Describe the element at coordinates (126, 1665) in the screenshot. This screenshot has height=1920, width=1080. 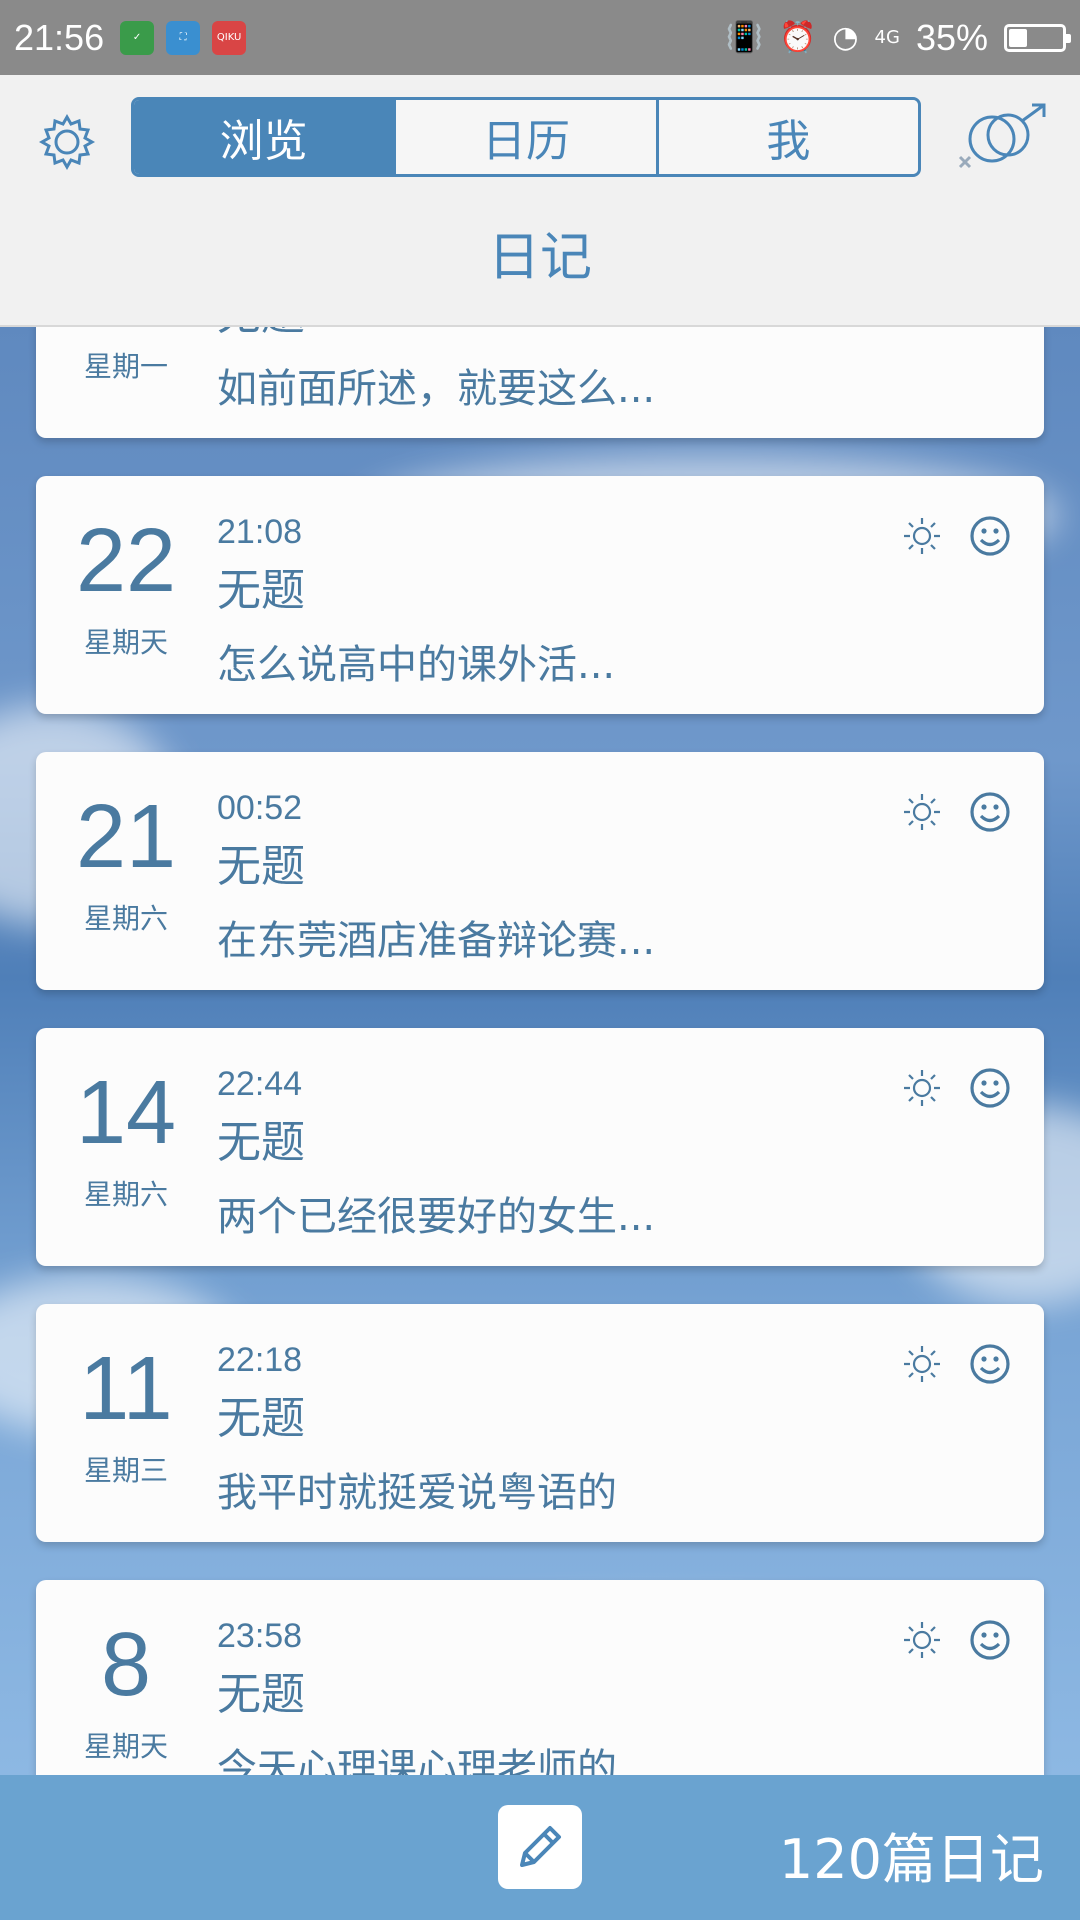
I see `entry-day: 8` at that location.